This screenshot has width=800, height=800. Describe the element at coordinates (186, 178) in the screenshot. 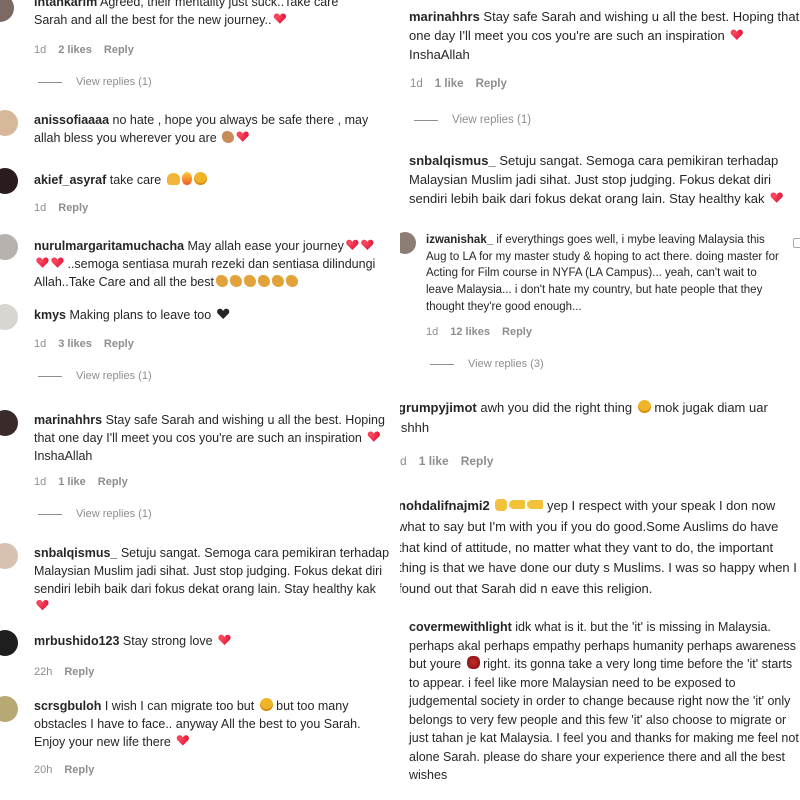

I see `fire-icon` at that location.